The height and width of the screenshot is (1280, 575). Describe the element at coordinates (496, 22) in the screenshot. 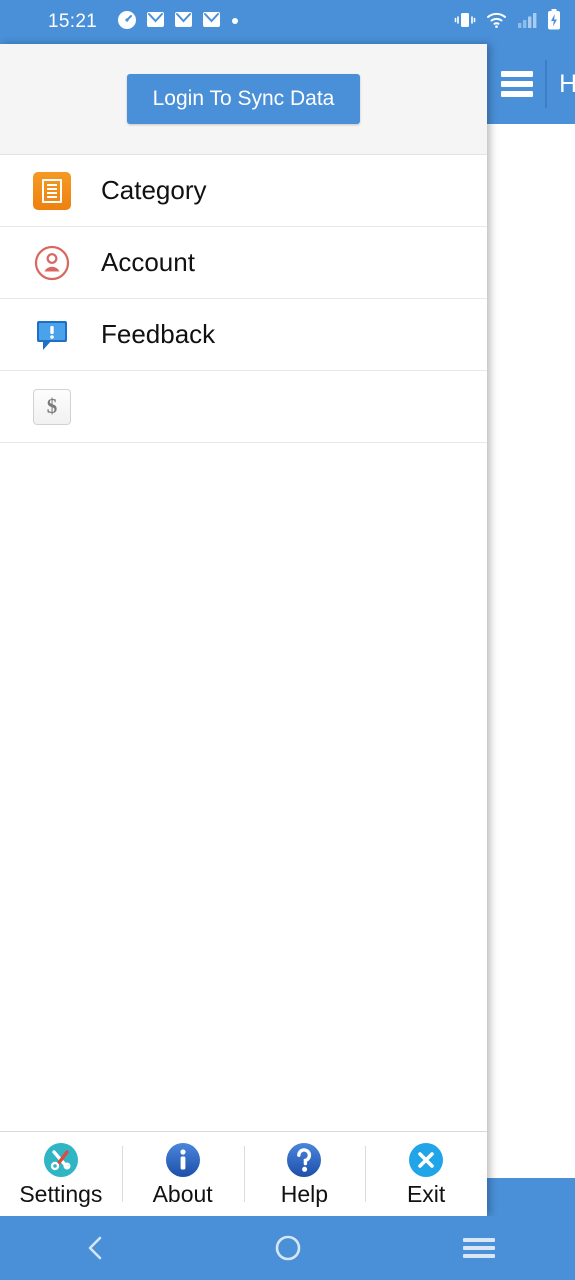

I see `wifi-icon` at that location.